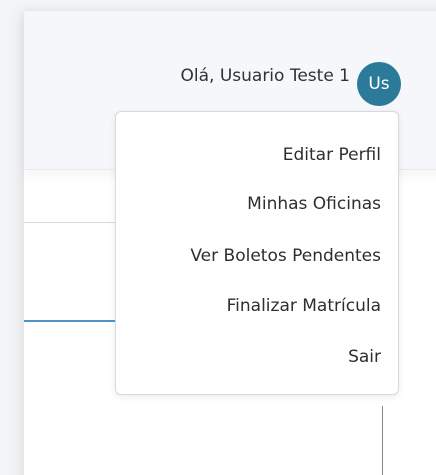  What do you see at coordinates (257, 155) in the screenshot?
I see `menu-item-editar-perfil: Editar Perfil` at bounding box center [257, 155].